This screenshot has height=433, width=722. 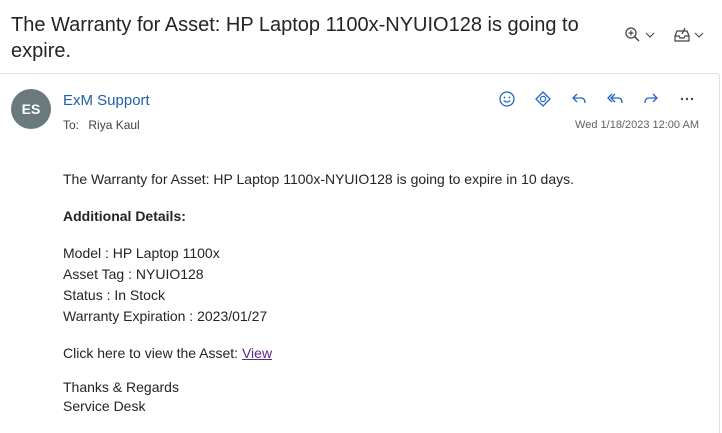 I want to click on model-line: Model : HP Laptop 1100x, so click(x=141, y=253).